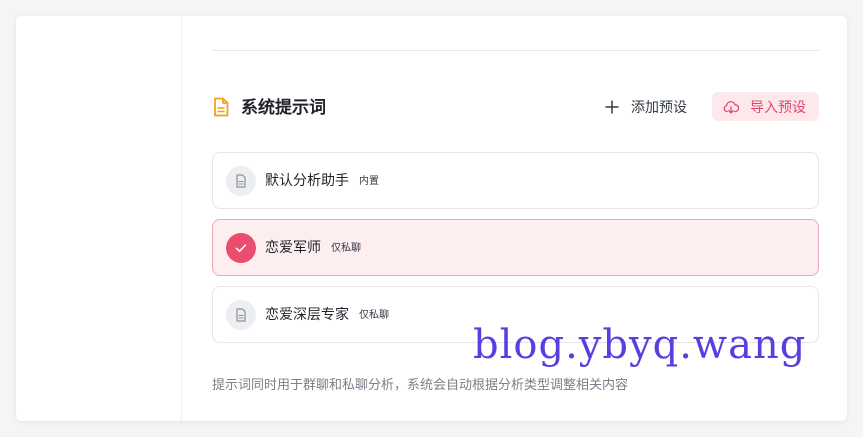 This screenshot has height=437, width=863. What do you see at coordinates (307, 315) in the screenshot?
I see `preset-name: 恋爱深层专家` at bounding box center [307, 315].